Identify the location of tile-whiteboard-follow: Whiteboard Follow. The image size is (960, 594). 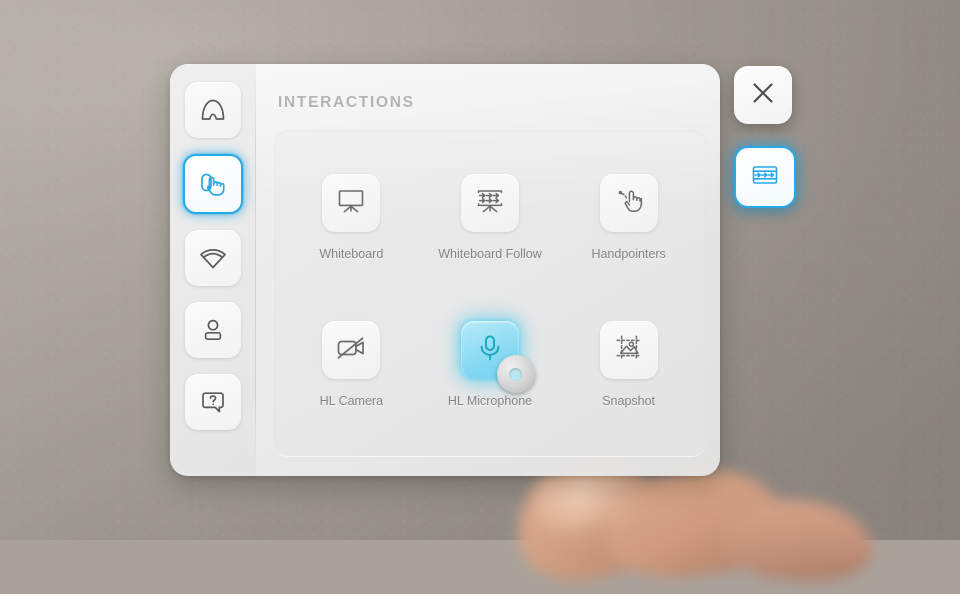
(490, 217).